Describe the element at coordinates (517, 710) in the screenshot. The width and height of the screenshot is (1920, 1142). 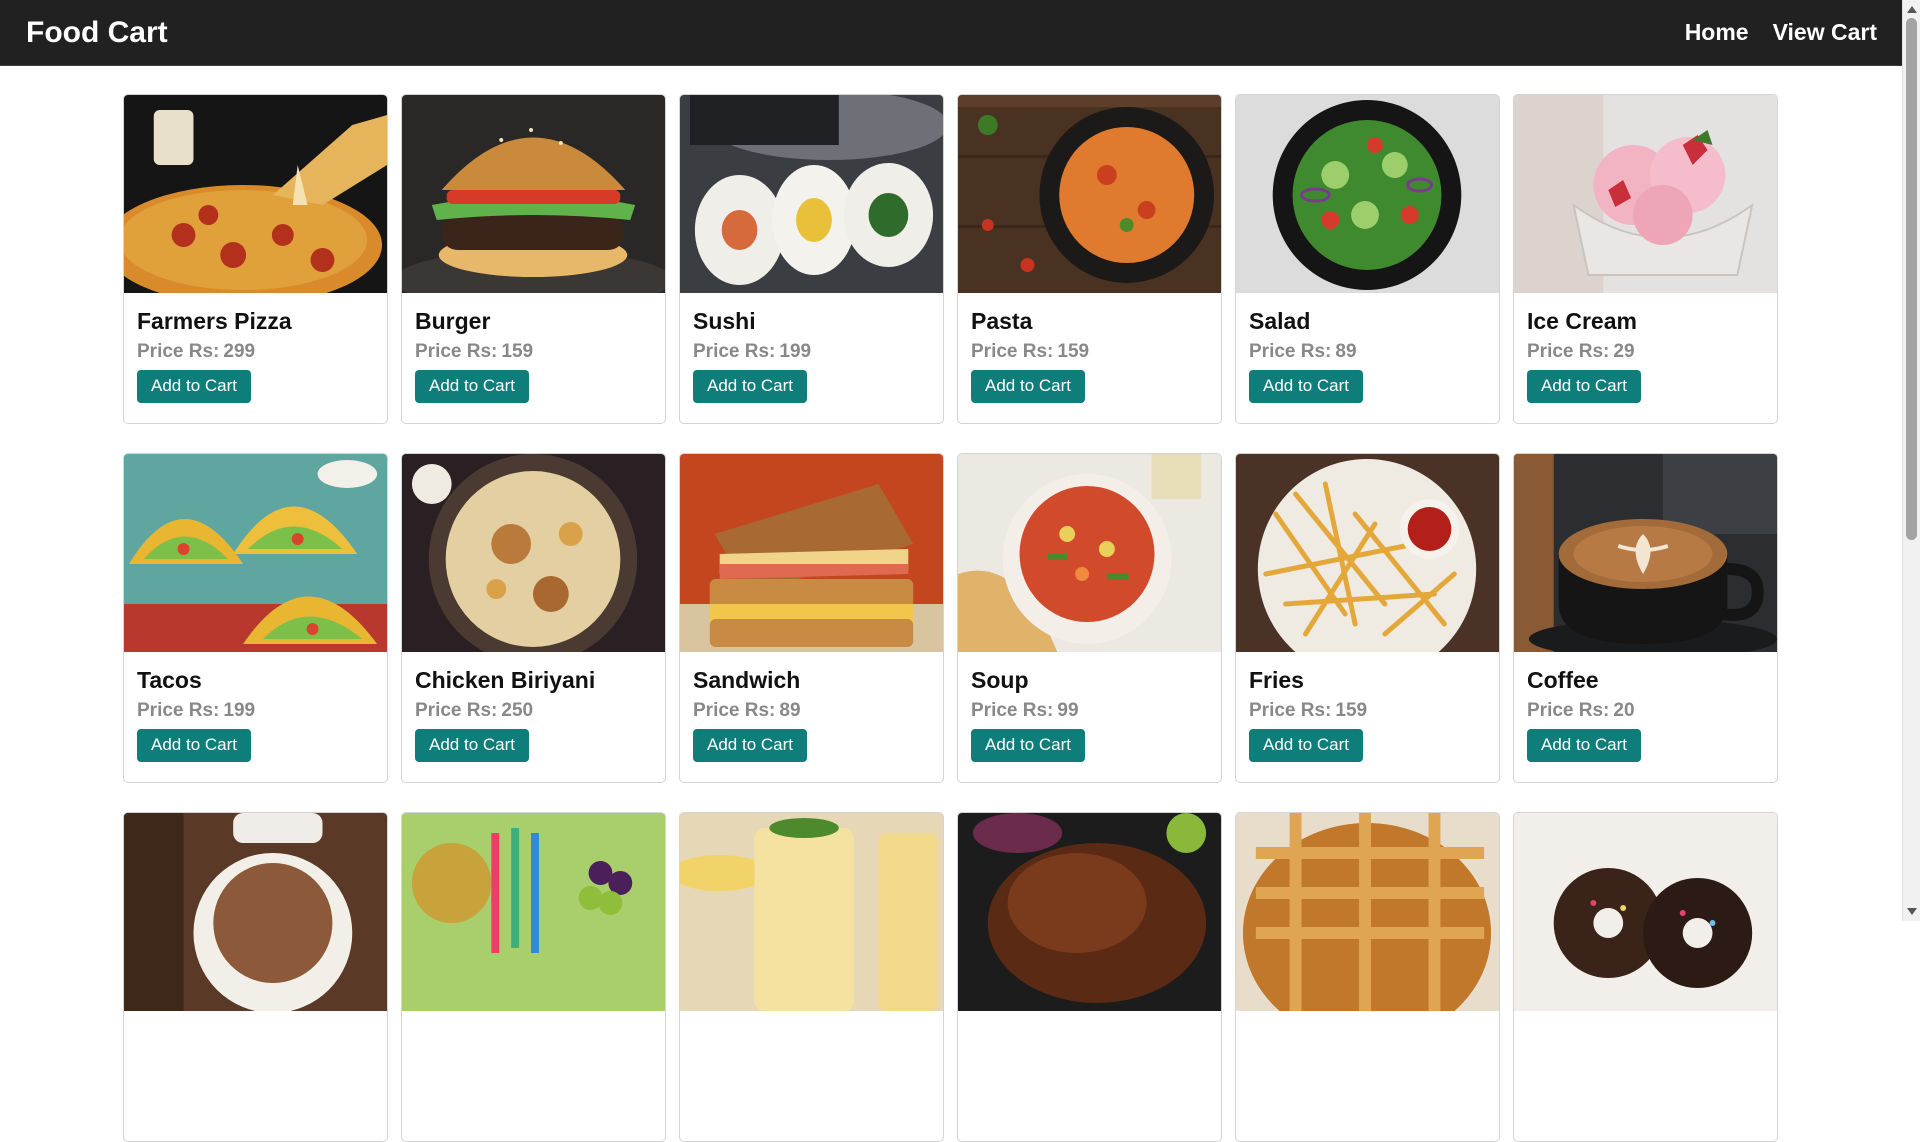
I see `price-value: 250` at that location.